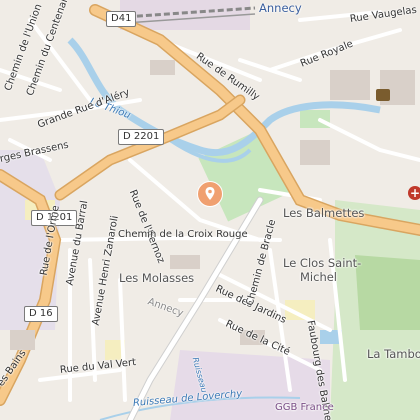  What do you see at coordinates (183, 234) in the screenshot?
I see `street-label-chemin-croix-rouge: Chemin de la Croix Rouge` at bounding box center [183, 234].